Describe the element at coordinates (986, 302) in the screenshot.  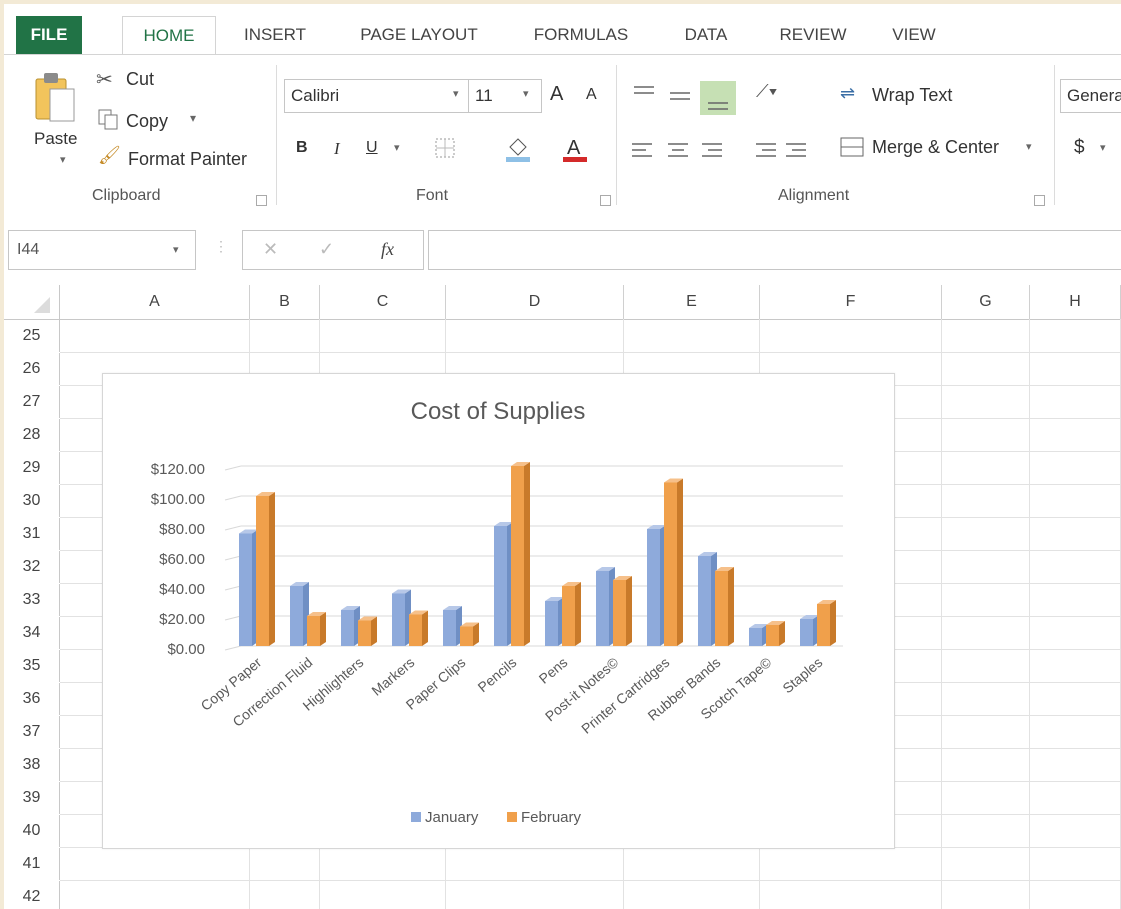
I see `column-header-g: G` at that location.